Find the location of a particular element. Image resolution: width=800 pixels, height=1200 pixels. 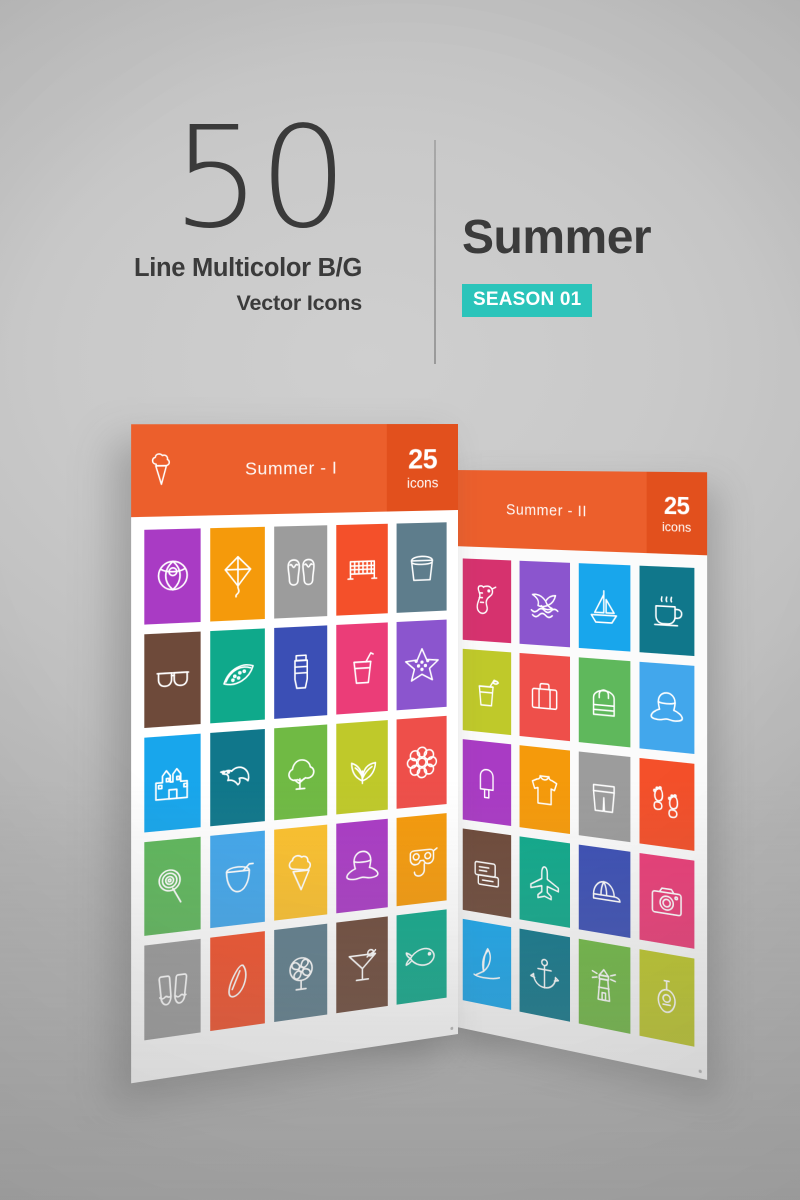

tree-icon is located at coordinates (300, 772).